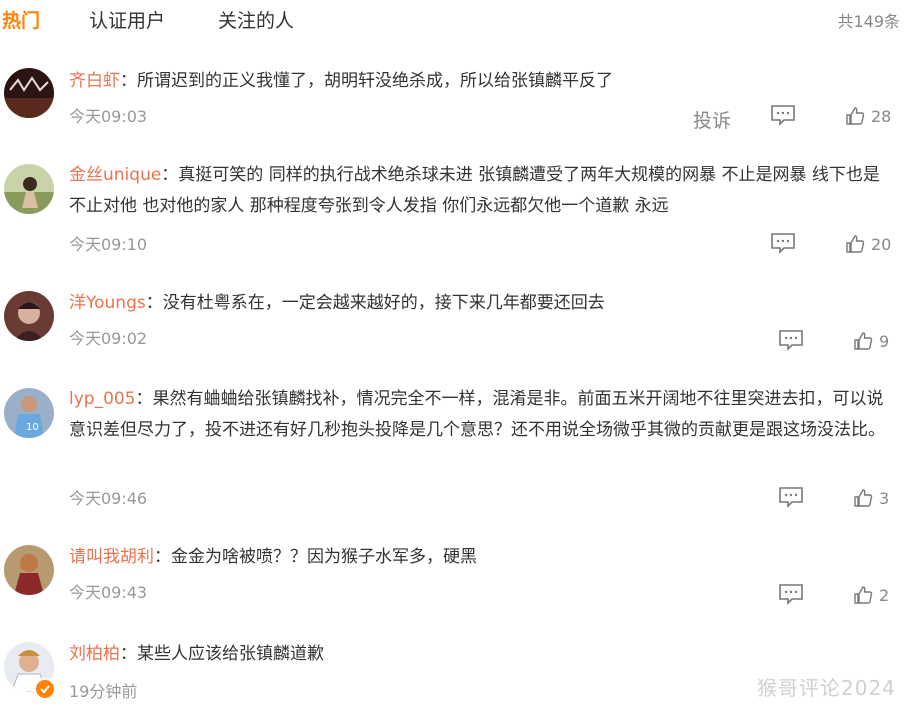 This screenshot has width=908, height=709. What do you see at coordinates (230, 654) in the screenshot?
I see `comment-text: 某些人应该给张镇麟道歉` at bounding box center [230, 654].